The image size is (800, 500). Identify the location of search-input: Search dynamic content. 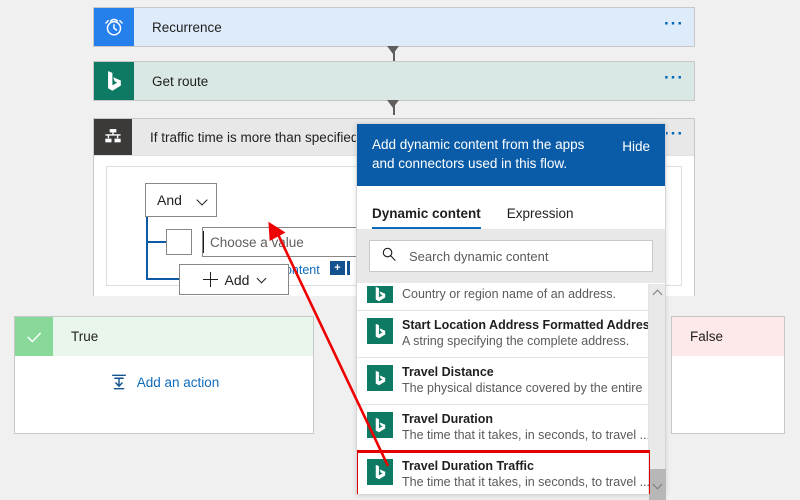
(511, 256).